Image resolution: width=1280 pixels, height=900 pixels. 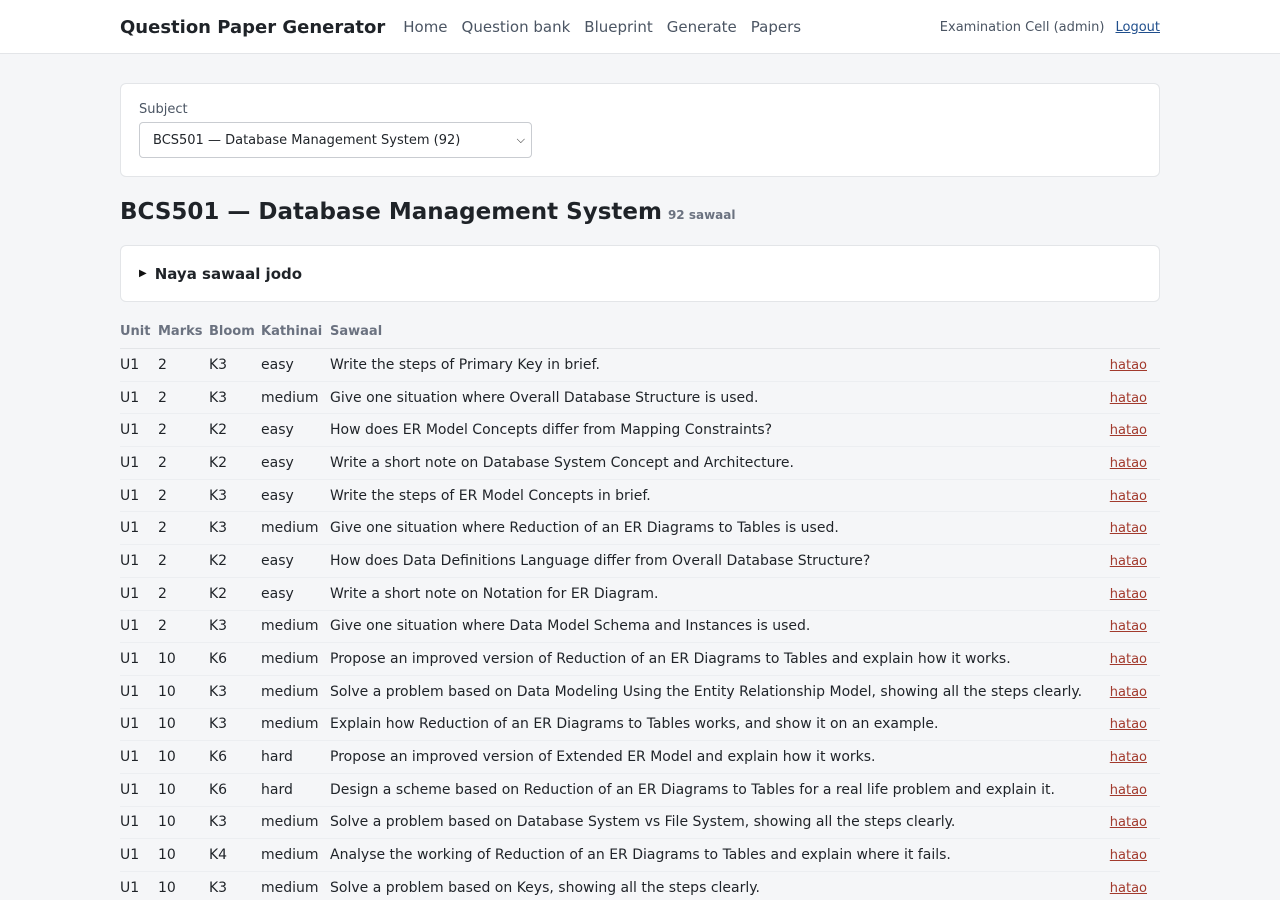 I want to click on app-brand: Question Paper Generator, so click(x=252, y=27).